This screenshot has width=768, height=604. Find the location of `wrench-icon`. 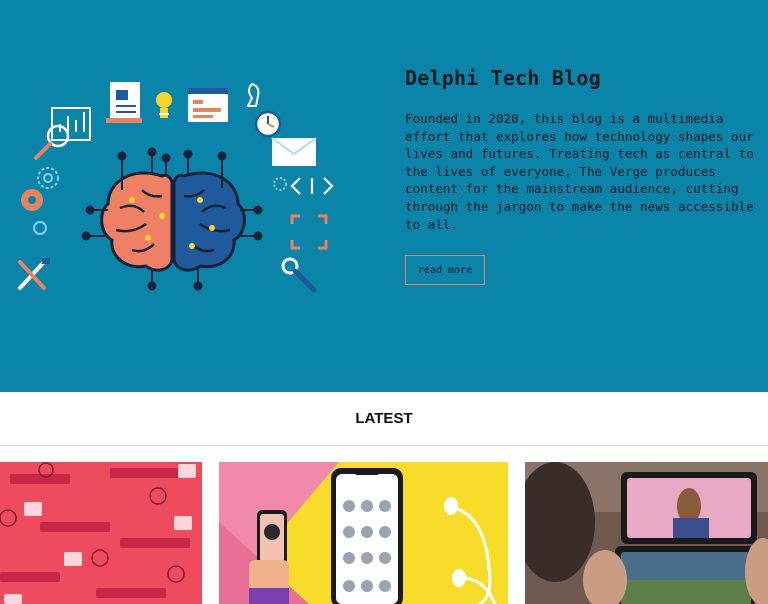

wrench-icon is located at coordinates (299, 275).